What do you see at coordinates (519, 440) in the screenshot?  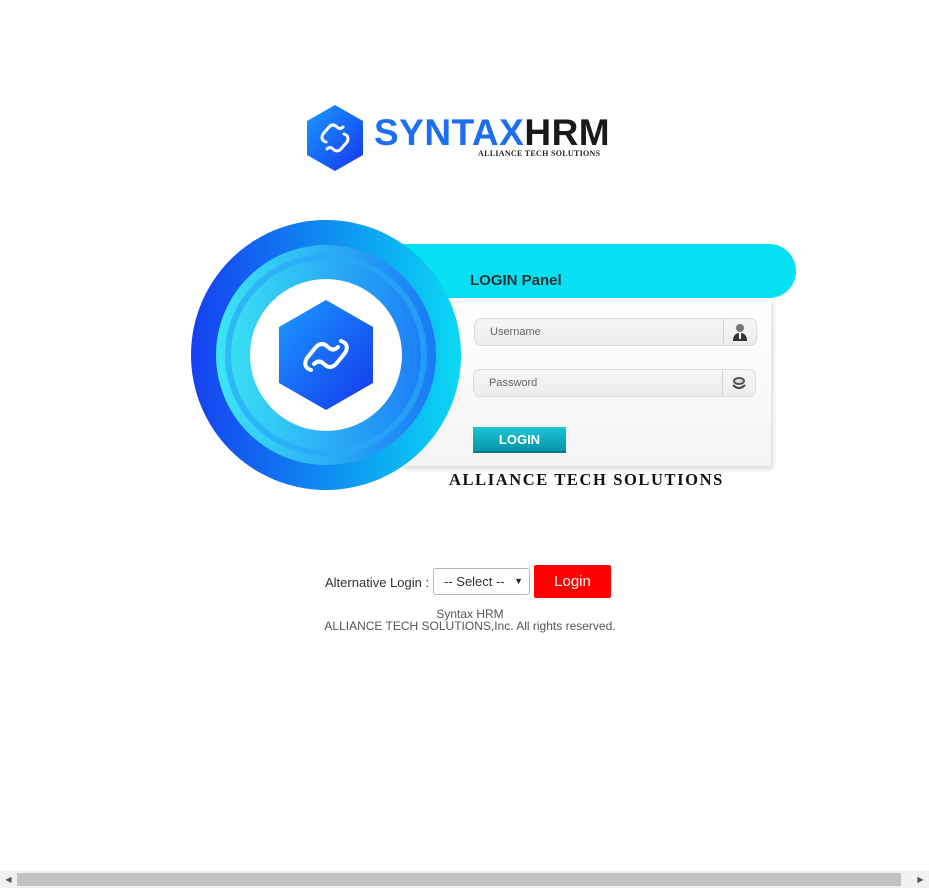 I see `login-button: LOGIN` at bounding box center [519, 440].